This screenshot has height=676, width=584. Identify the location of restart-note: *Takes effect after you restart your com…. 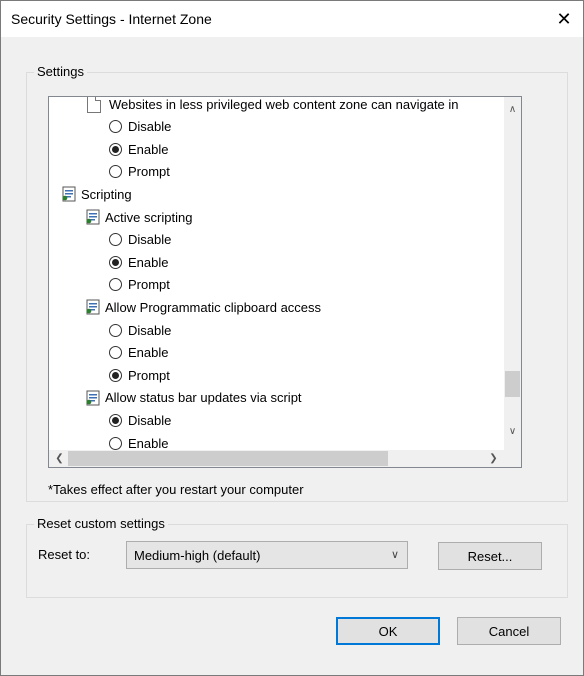
(176, 489).